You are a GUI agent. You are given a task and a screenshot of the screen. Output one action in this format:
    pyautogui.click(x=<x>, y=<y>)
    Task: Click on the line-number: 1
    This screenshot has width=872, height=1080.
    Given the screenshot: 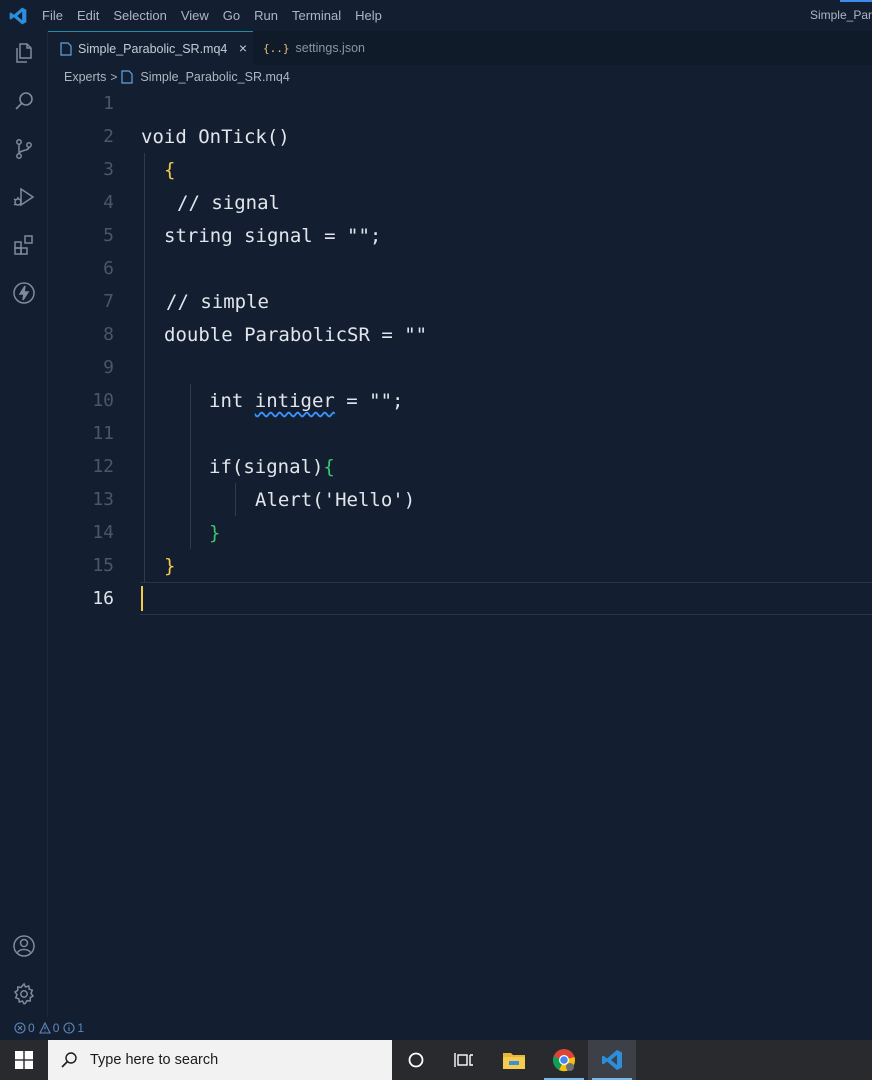 What is the action you would take?
    pyautogui.click(x=108, y=103)
    